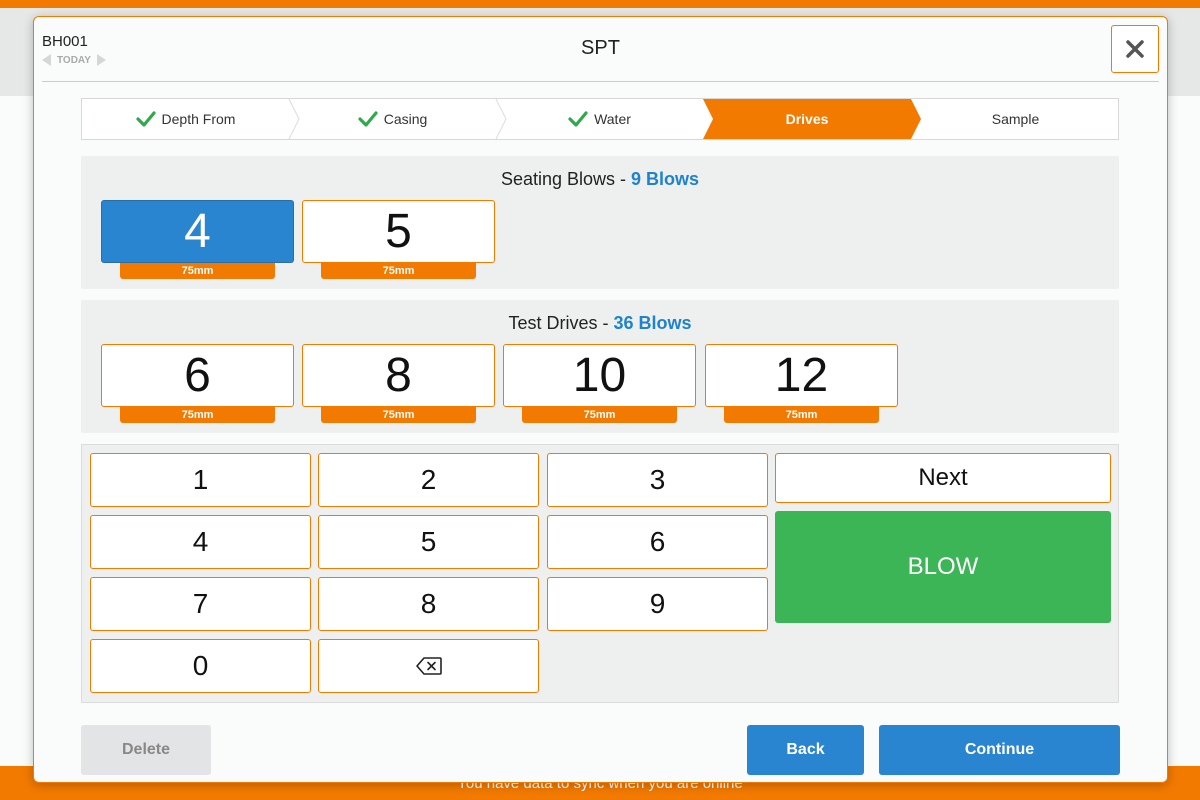 The image size is (1200, 800). Describe the element at coordinates (200, 480) in the screenshot. I see `key-1: 1` at that location.